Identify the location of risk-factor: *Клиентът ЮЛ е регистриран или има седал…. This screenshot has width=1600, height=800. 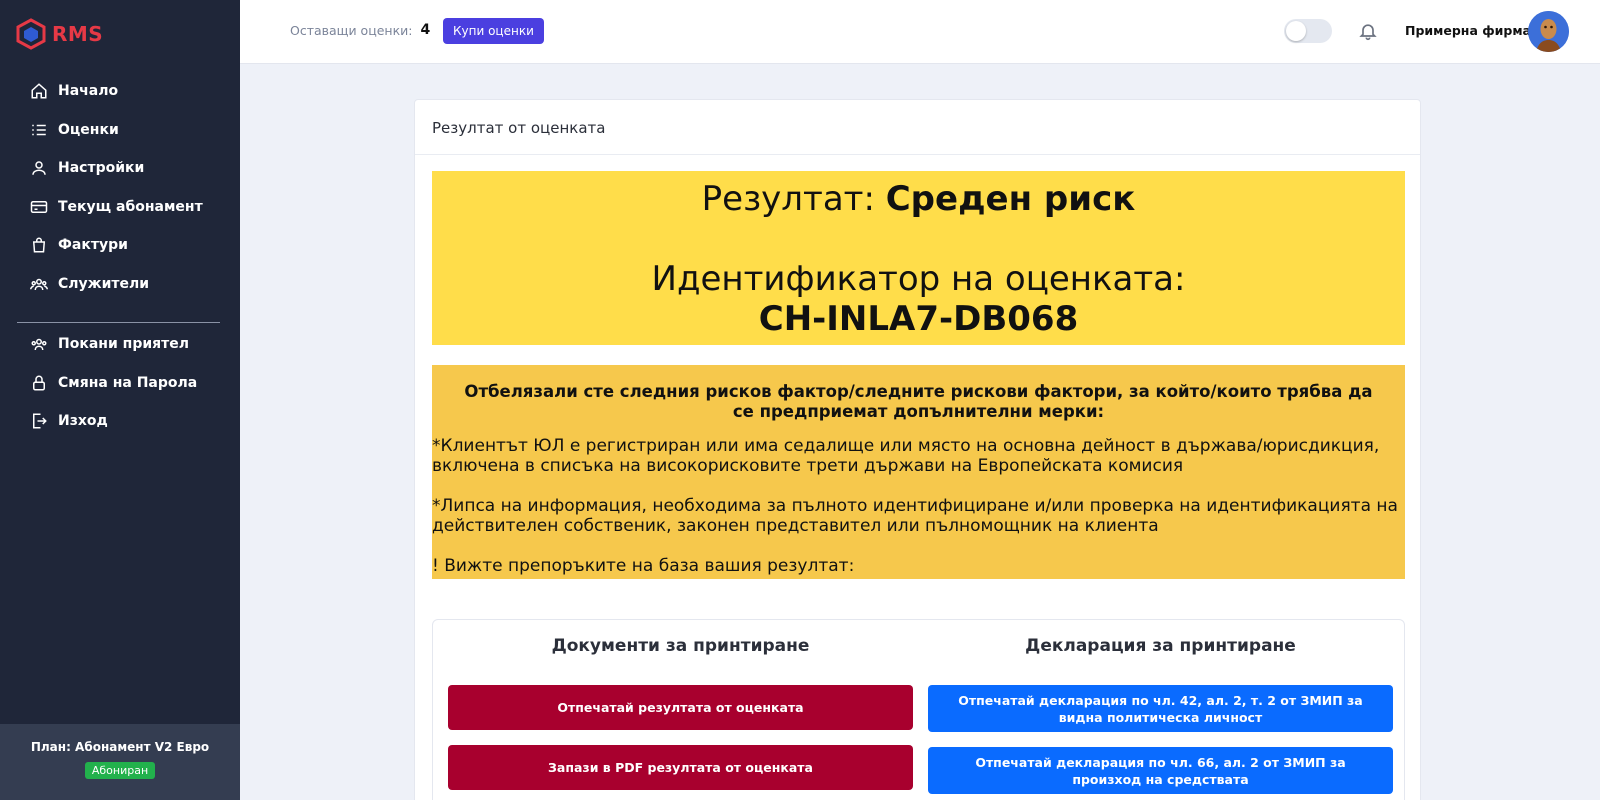
(906, 456).